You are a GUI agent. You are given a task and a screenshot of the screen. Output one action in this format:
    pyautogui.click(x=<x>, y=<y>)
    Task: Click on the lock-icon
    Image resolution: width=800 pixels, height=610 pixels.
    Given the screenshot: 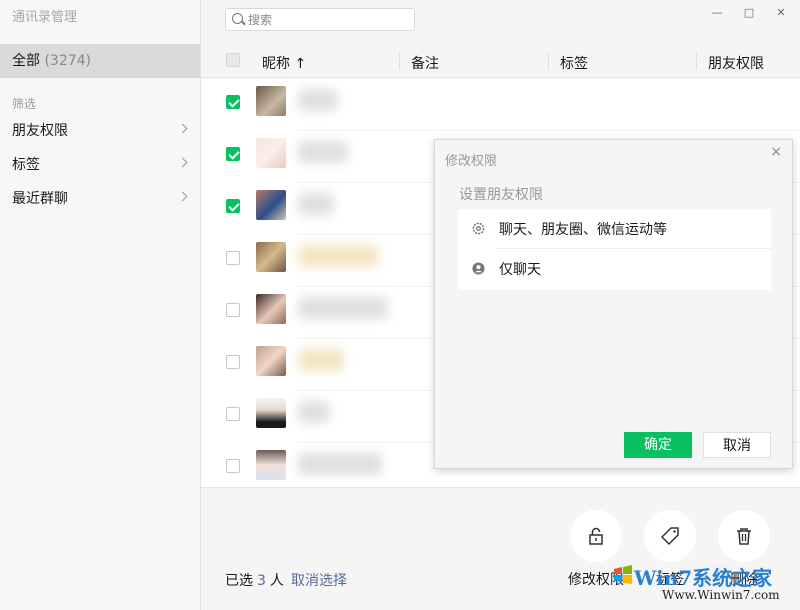 What is the action you would take?
    pyautogui.click(x=596, y=536)
    